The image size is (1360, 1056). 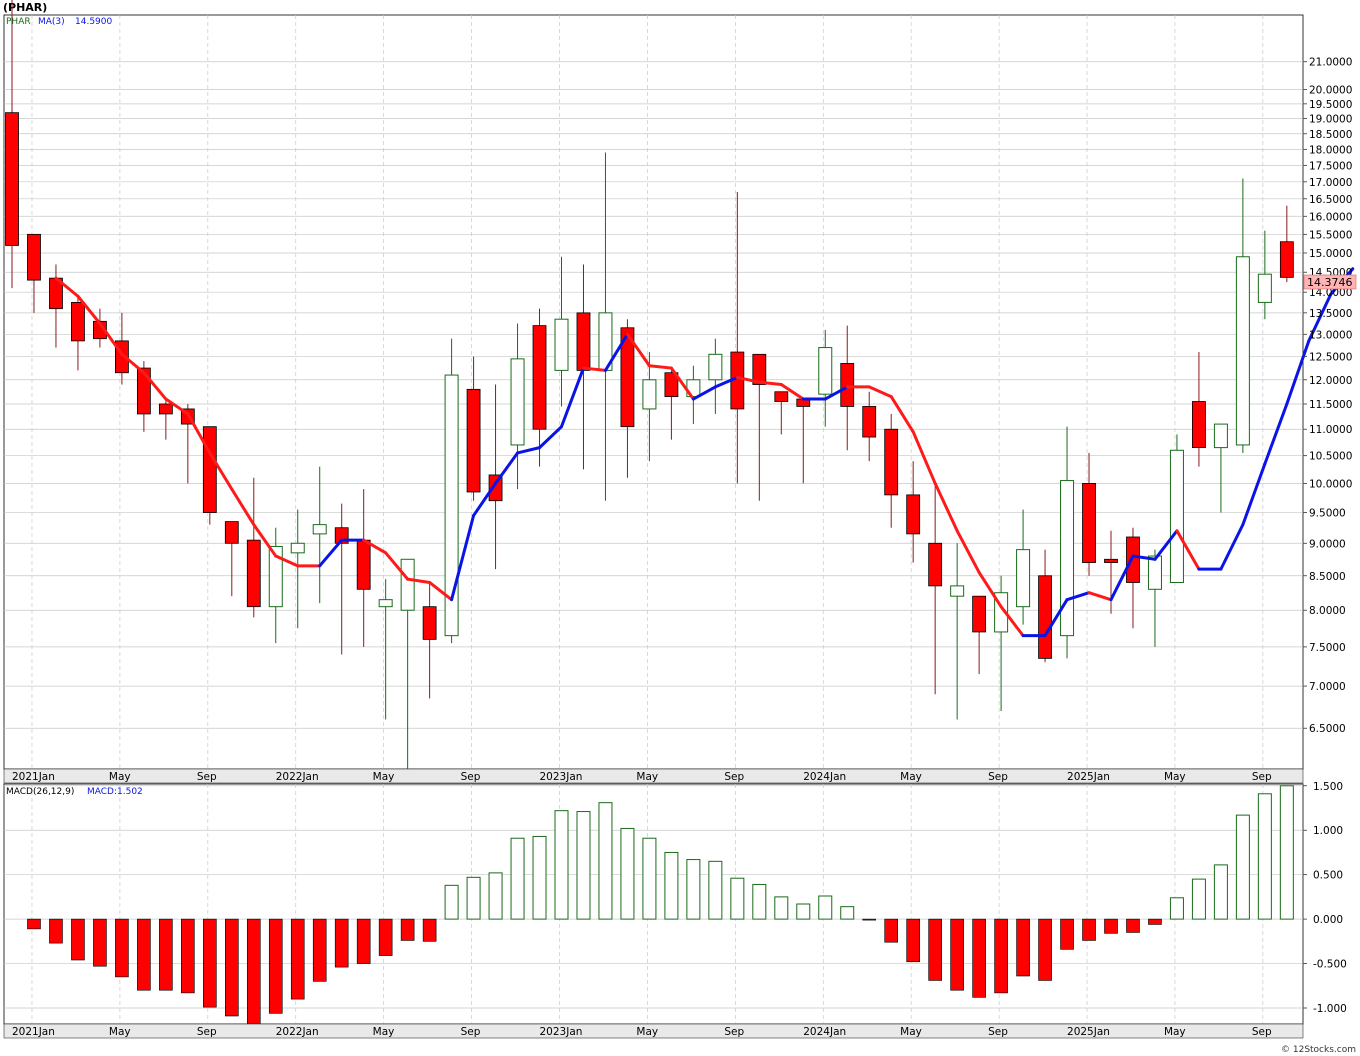 I want to click on macd-x-tick-label: 2023Jan, so click(x=561, y=1032).